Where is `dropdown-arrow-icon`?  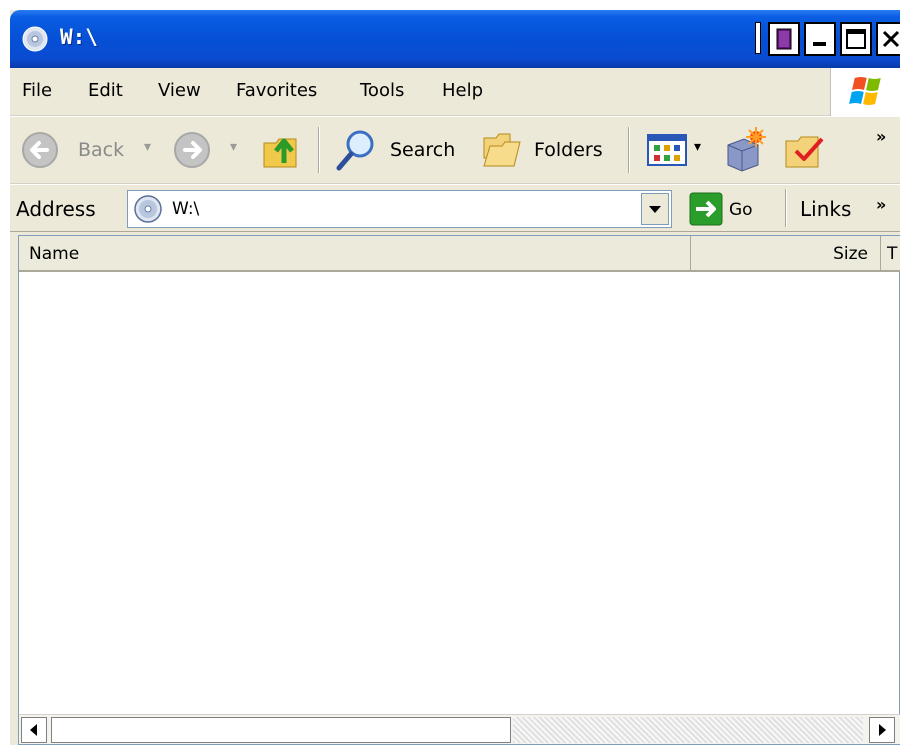 dropdown-arrow-icon is located at coordinates (655, 209).